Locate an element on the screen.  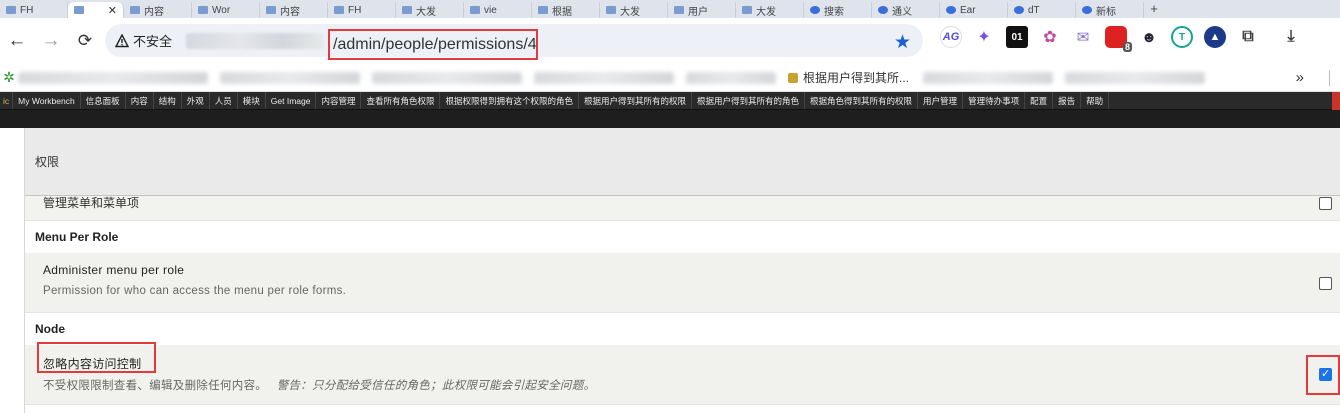
browser-tab: 新标 is located at coordinates (1110, 10).